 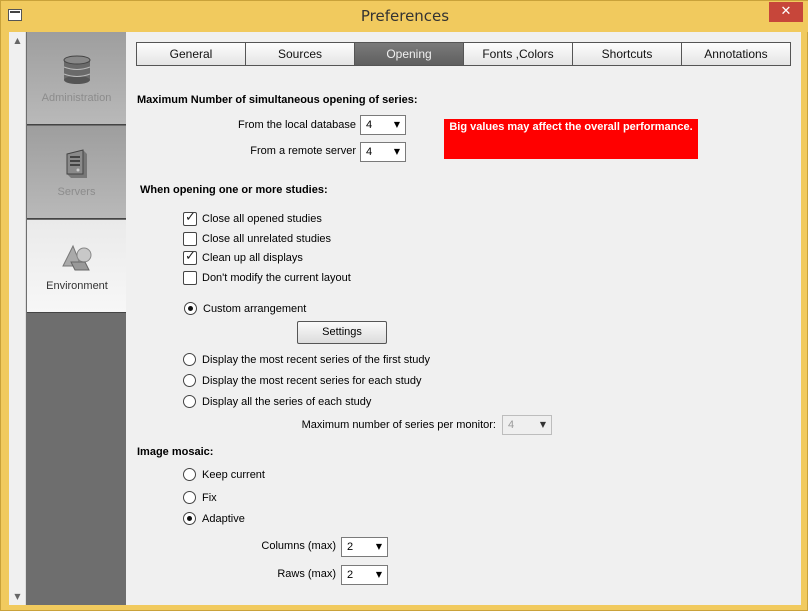 I want to click on remote-server-dropdown: 4 ▼, so click(x=383, y=152).